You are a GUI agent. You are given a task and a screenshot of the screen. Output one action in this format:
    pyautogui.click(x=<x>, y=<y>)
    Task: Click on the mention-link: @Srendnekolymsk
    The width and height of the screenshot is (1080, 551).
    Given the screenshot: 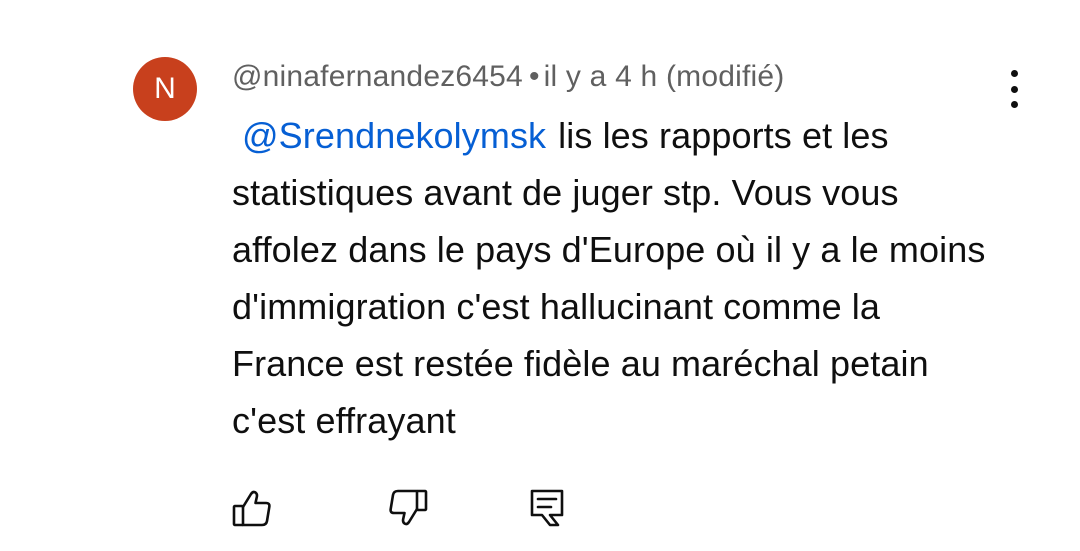 What is the action you would take?
    pyautogui.click(x=394, y=135)
    